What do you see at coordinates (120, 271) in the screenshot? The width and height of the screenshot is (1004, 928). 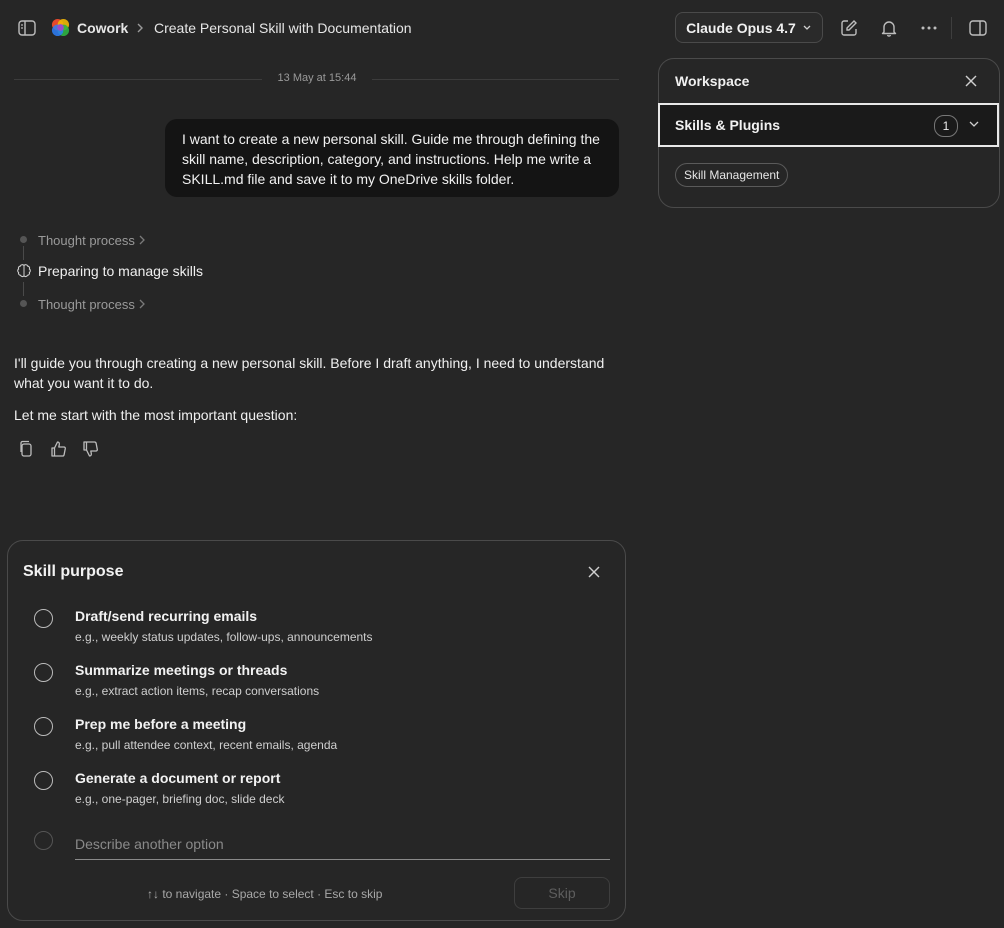 I see `step-label: Preparing to manage skills` at bounding box center [120, 271].